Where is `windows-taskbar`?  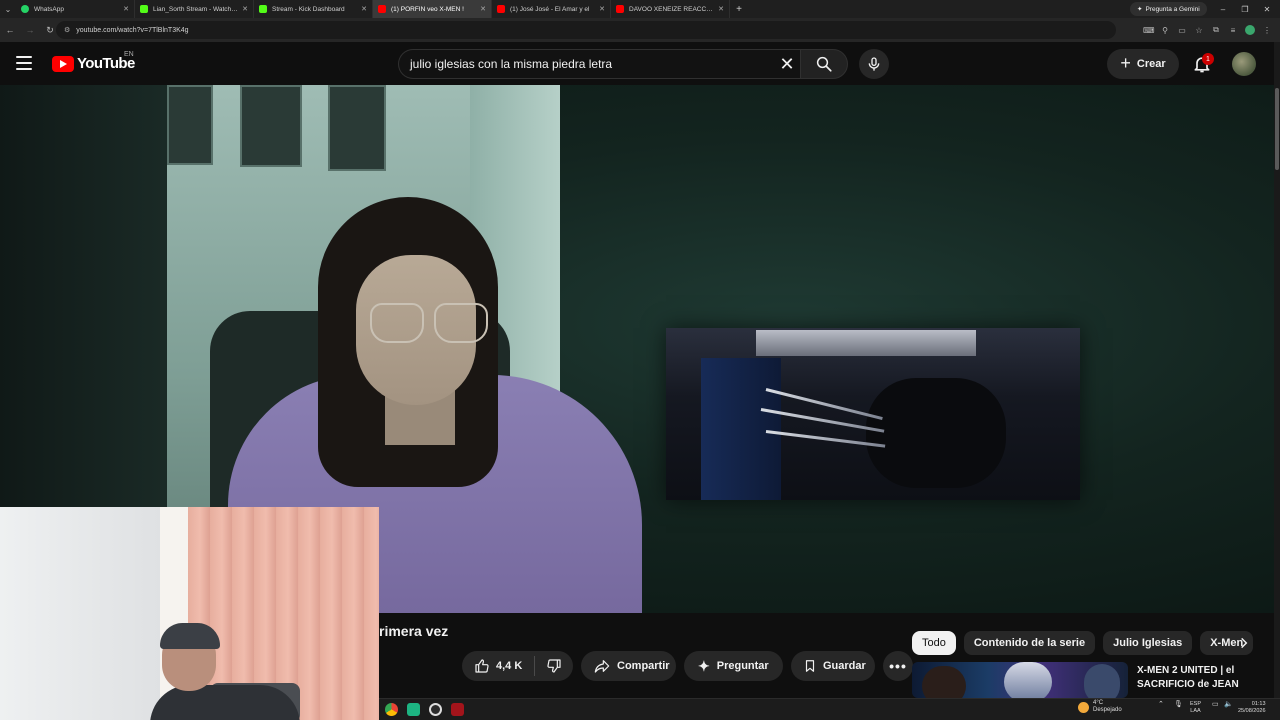 windows-taskbar is located at coordinates (829, 709).